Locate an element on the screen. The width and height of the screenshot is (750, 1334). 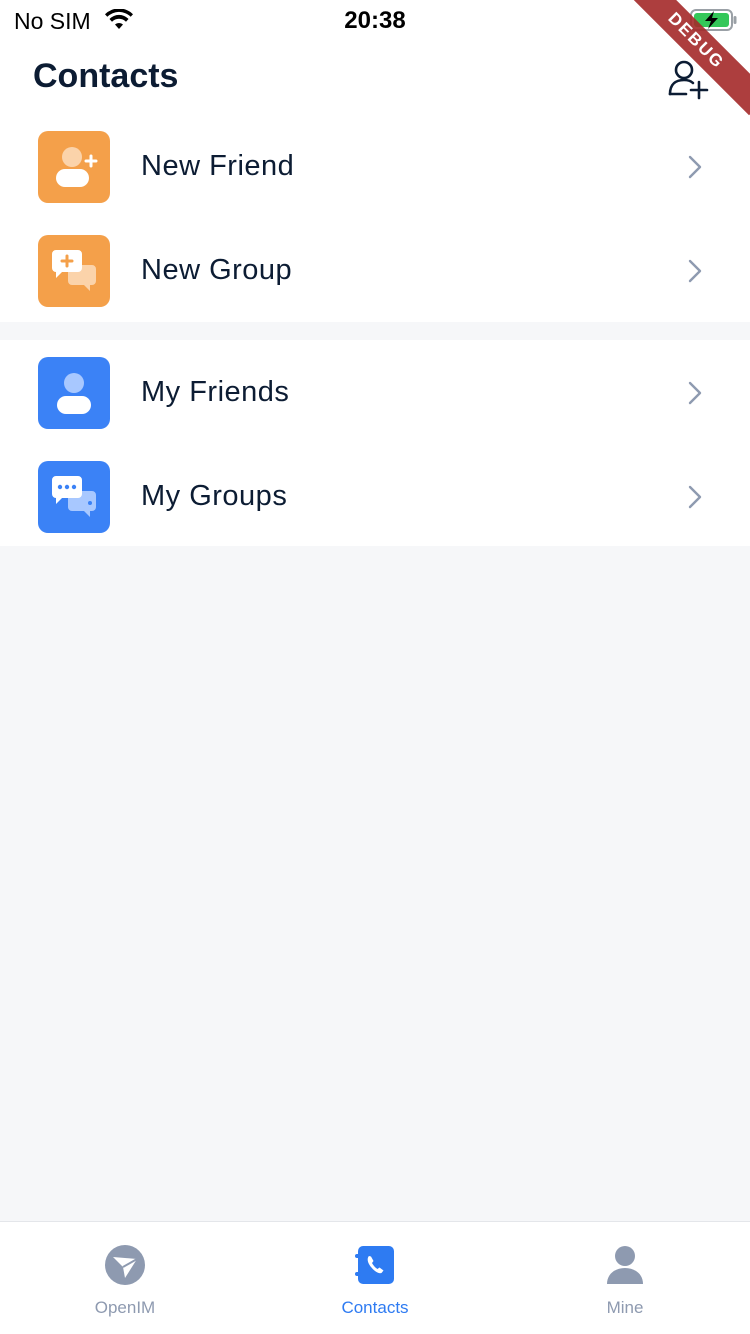
my-friends-icon is located at coordinates (74, 393).